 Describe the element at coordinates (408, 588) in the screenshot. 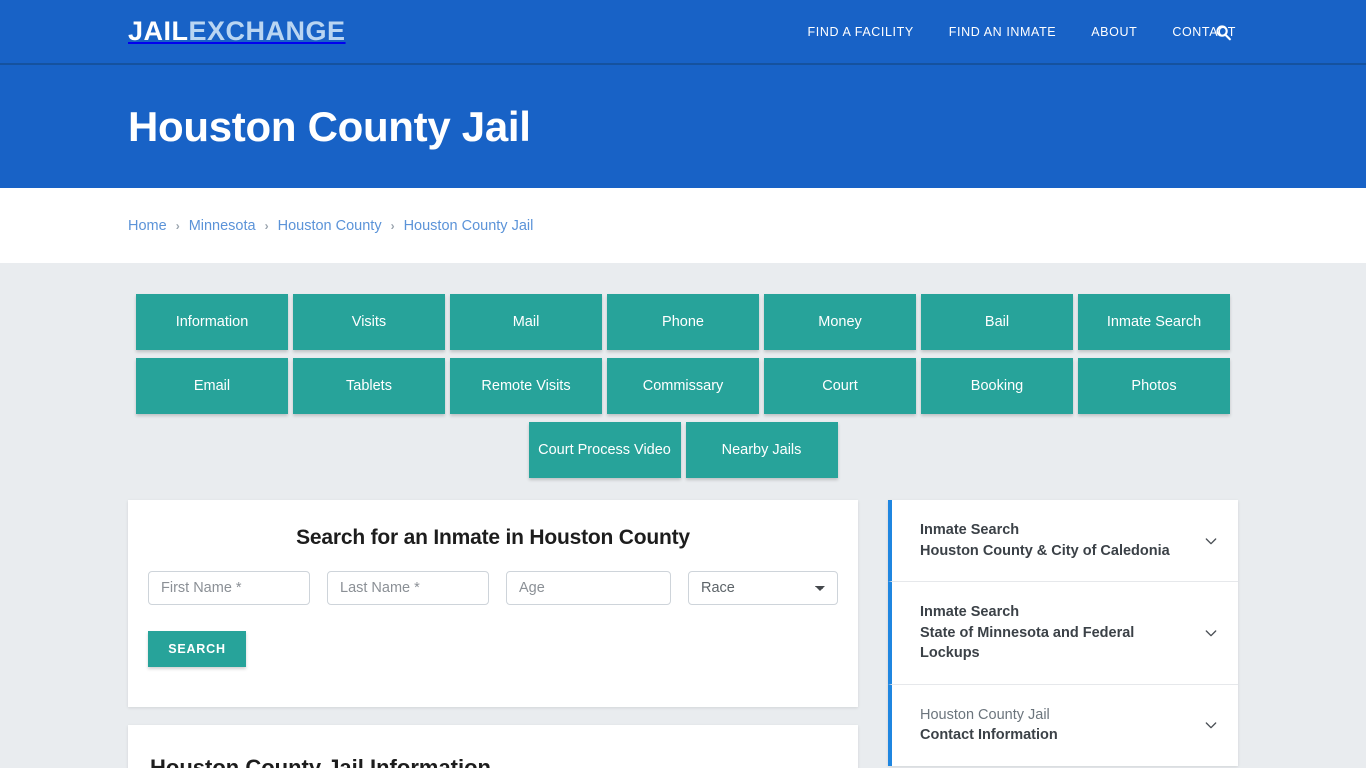

I see `last-name-input` at that location.